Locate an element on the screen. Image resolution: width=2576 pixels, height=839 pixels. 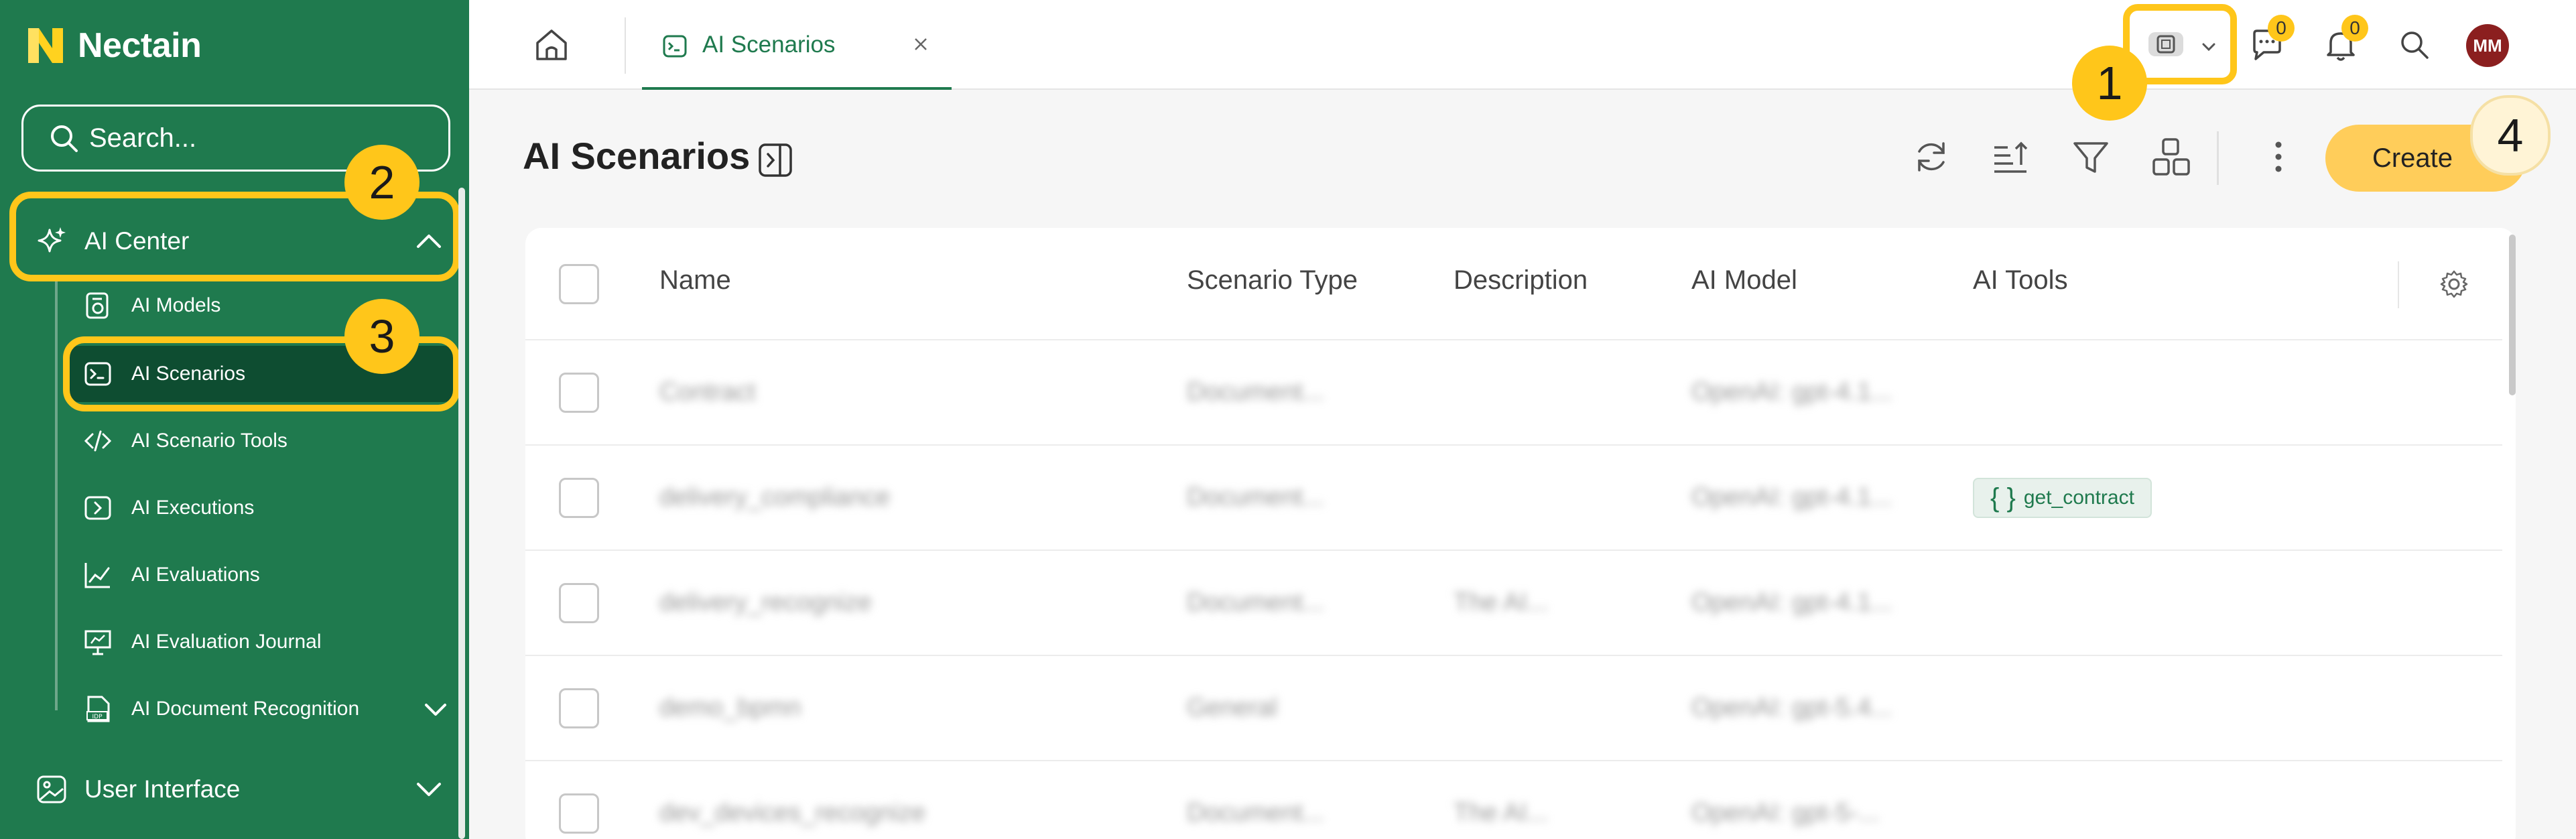
tab-ai-scenarios: AI Scenarios is located at coordinates (797, 45).